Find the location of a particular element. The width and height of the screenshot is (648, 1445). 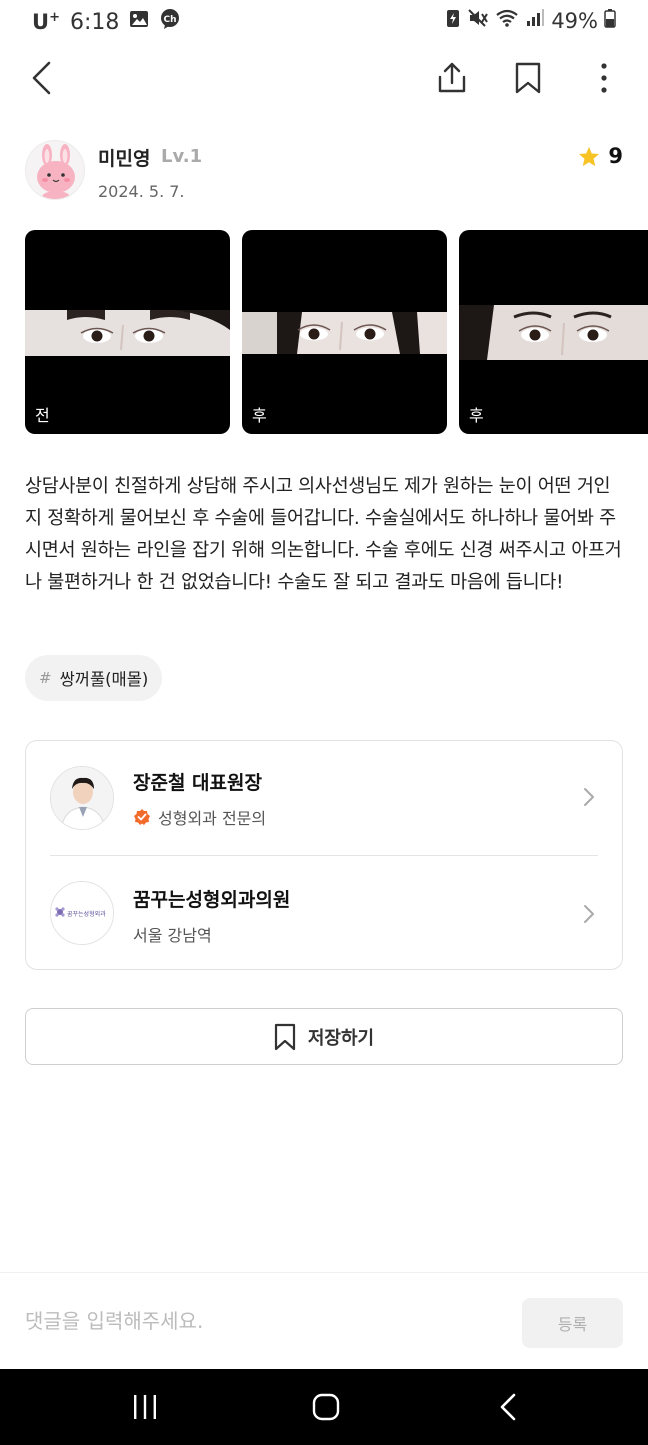

rating: 9 is located at coordinates (600, 156).